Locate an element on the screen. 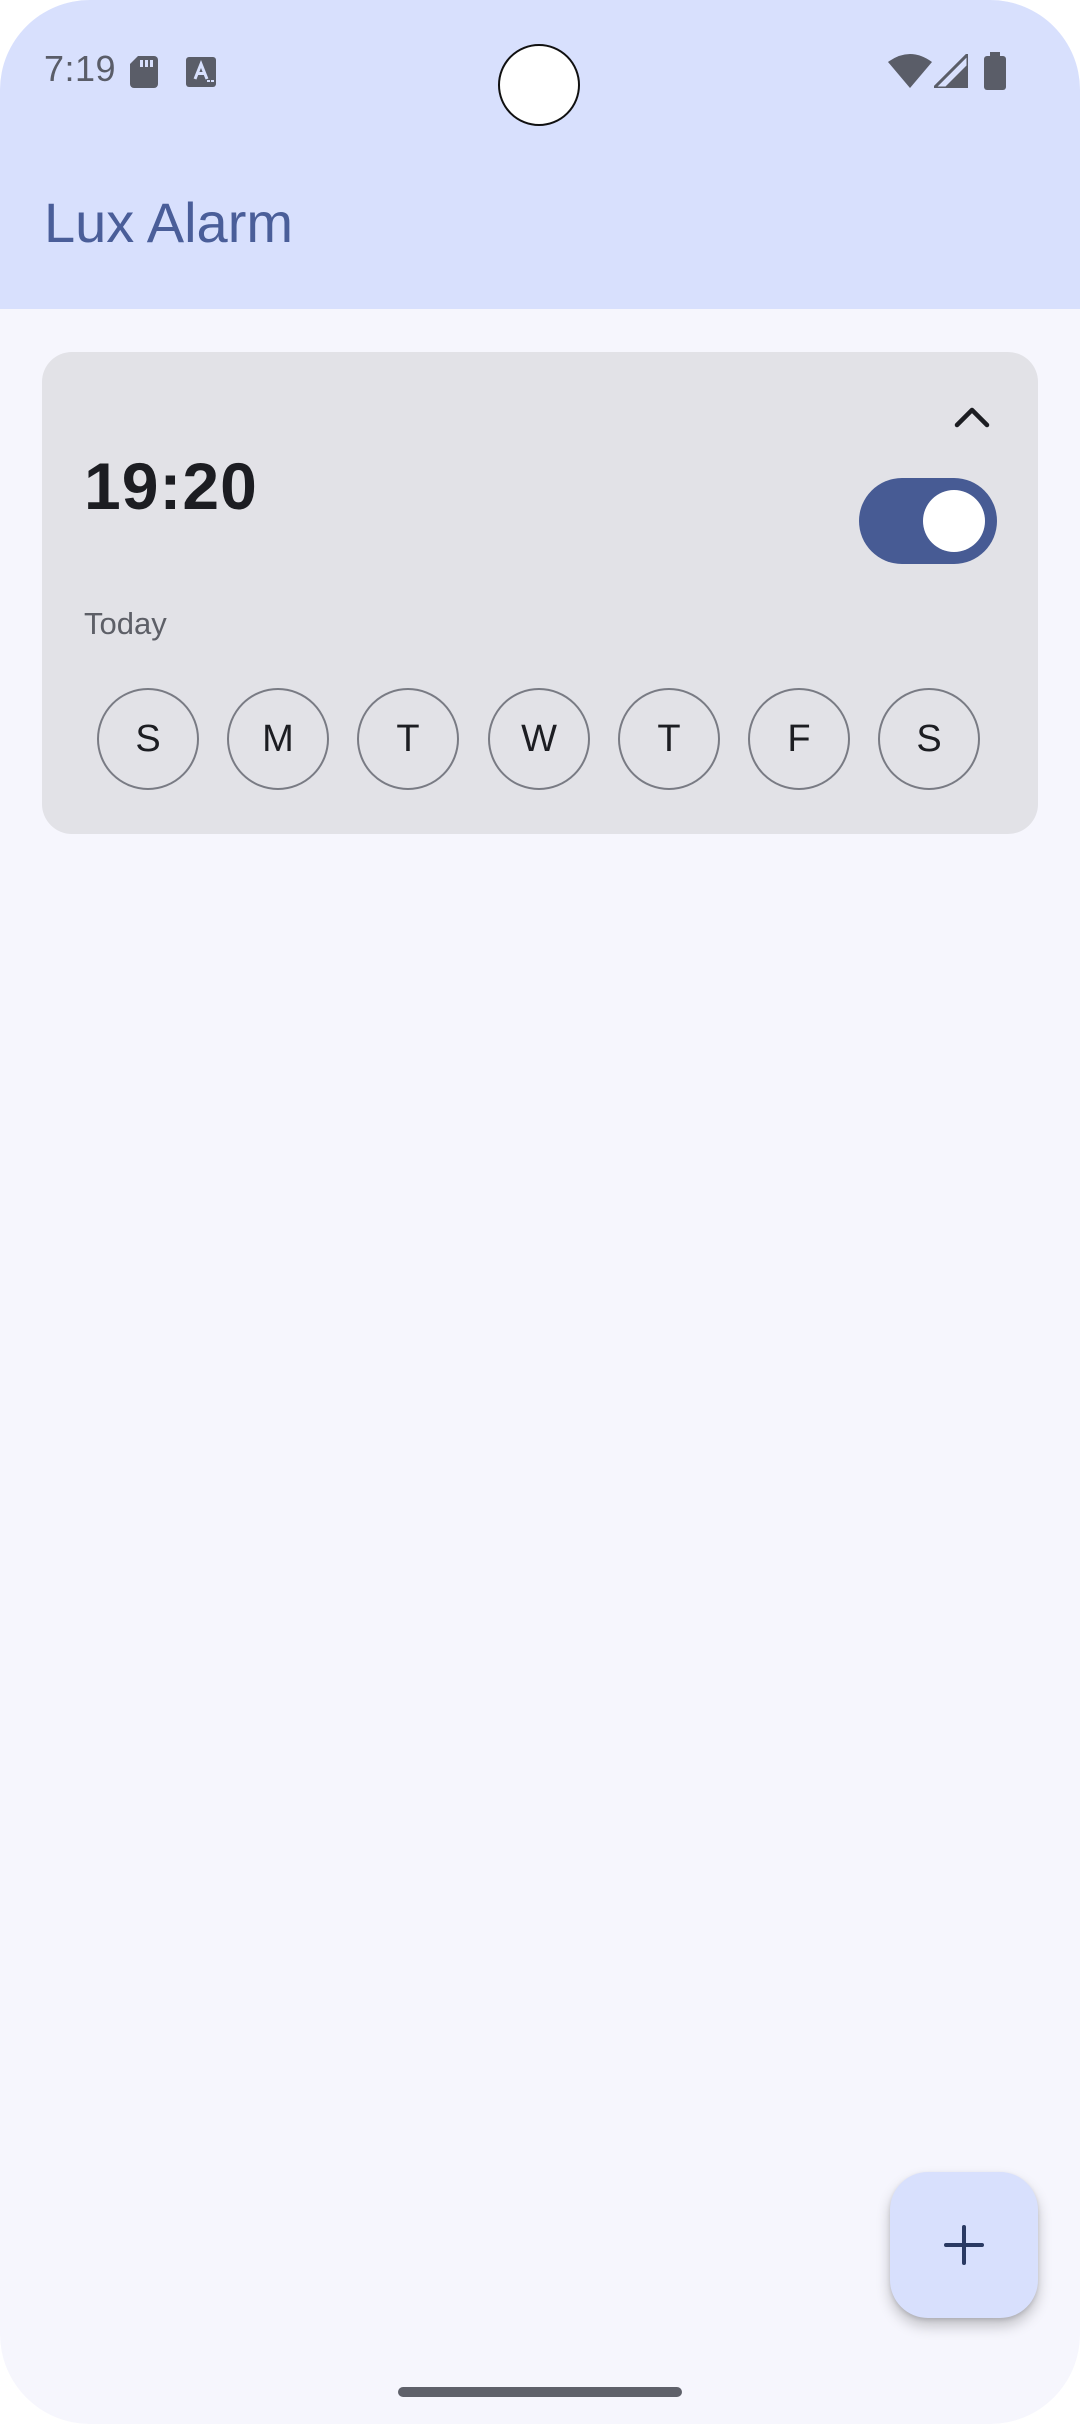 The width and height of the screenshot is (1080, 2424). add-alarm-button is located at coordinates (964, 2245).